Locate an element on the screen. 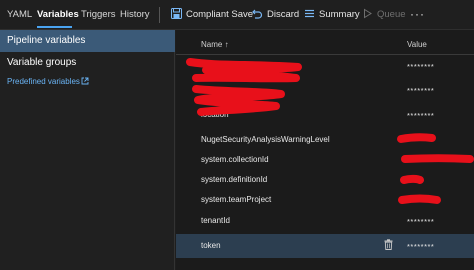 The height and width of the screenshot is (270, 474). tab-yaml: YAML is located at coordinates (19, 14).